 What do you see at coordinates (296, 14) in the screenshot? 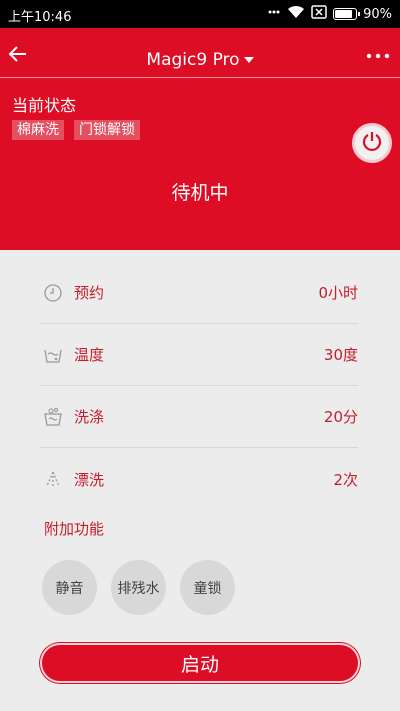
I see `wifi-icon` at bounding box center [296, 14].